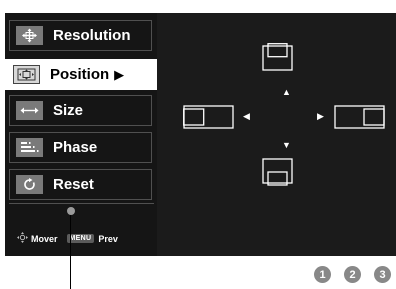  What do you see at coordinates (29, 147) in the screenshot?
I see `phase-icon` at bounding box center [29, 147].